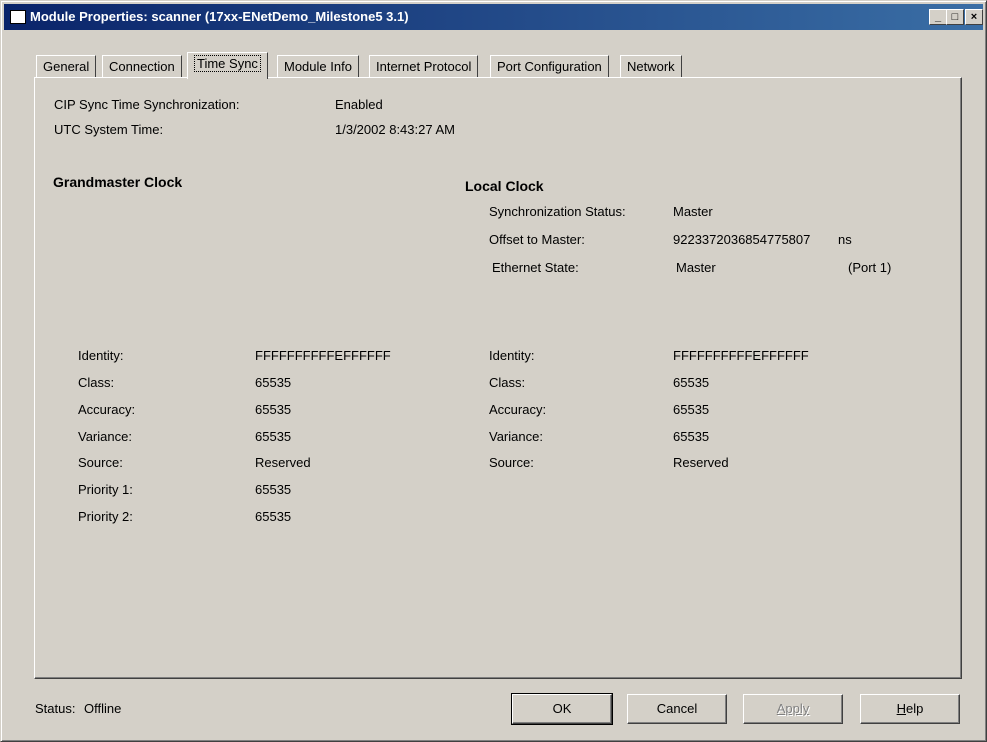  I want to click on window-icon, so click(18, 17).